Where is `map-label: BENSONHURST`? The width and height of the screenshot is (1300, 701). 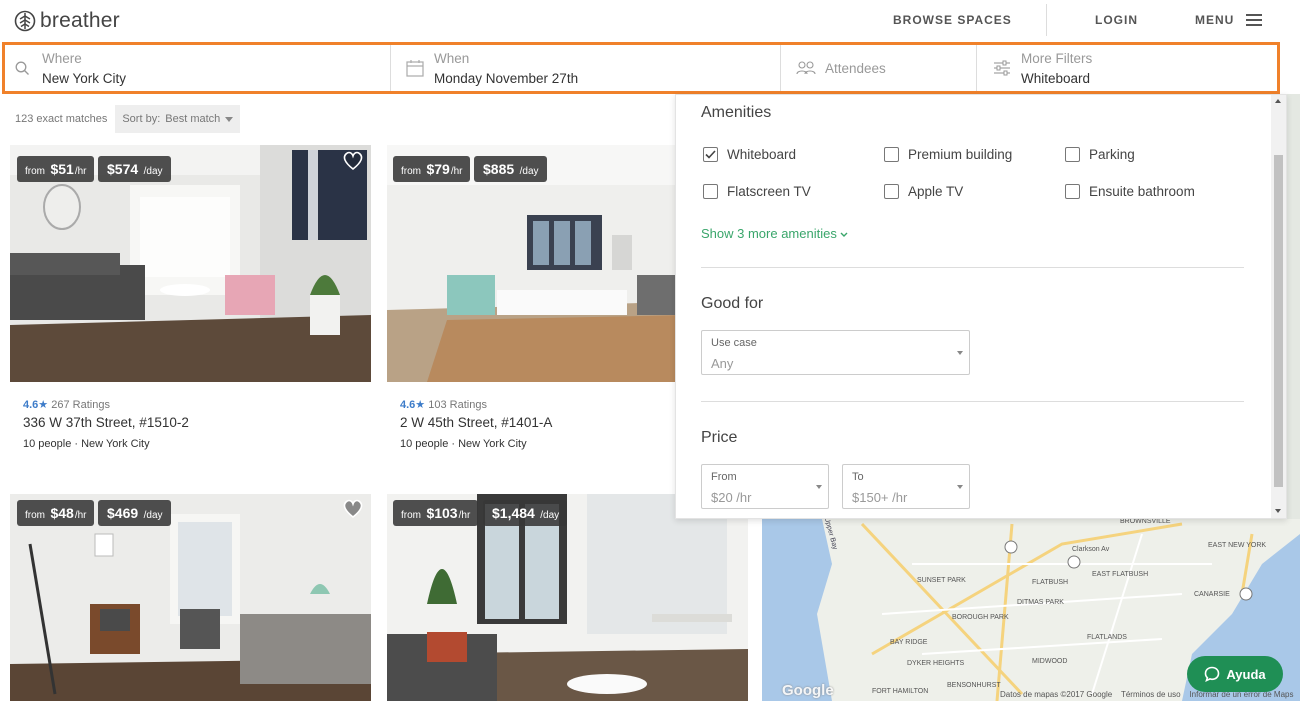 map-label: BENSONHURST is located at coordinates (974, 685).